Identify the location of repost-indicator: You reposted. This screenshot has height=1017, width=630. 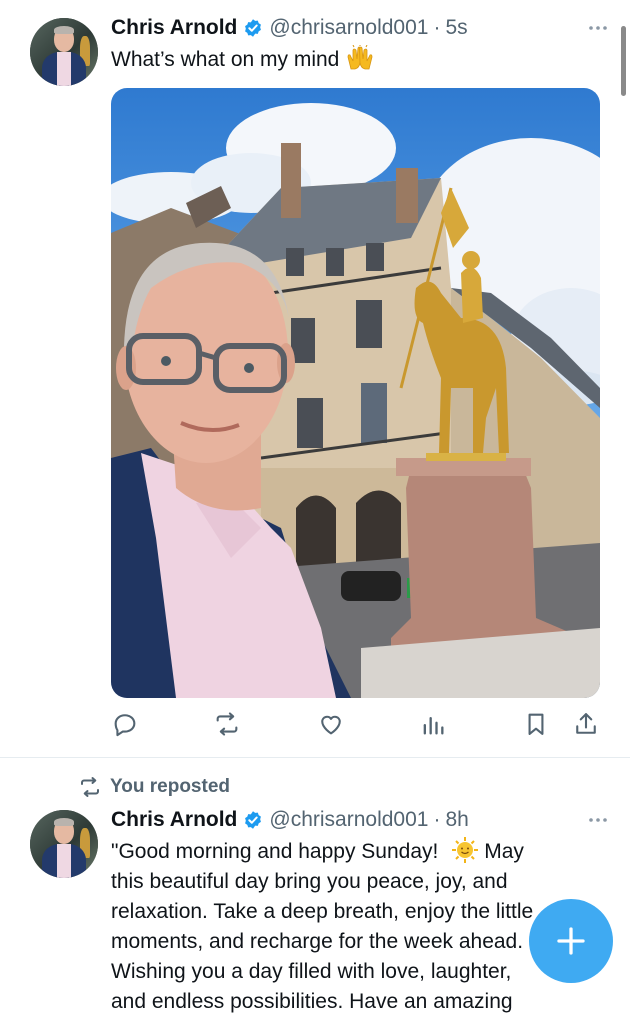
(154, 787).